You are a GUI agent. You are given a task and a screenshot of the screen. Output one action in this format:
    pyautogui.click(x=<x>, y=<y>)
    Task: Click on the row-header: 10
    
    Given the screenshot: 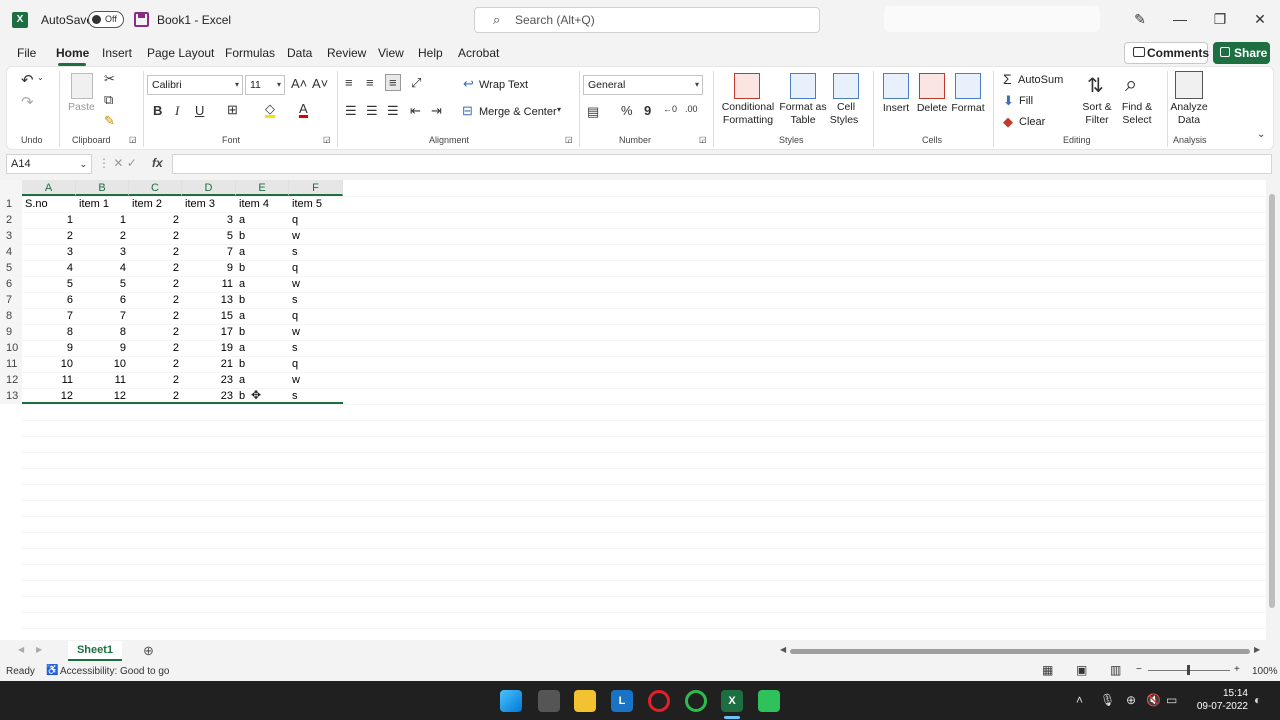 What is the action you would take?
    pyautogui.click(x=11, y=348)
    